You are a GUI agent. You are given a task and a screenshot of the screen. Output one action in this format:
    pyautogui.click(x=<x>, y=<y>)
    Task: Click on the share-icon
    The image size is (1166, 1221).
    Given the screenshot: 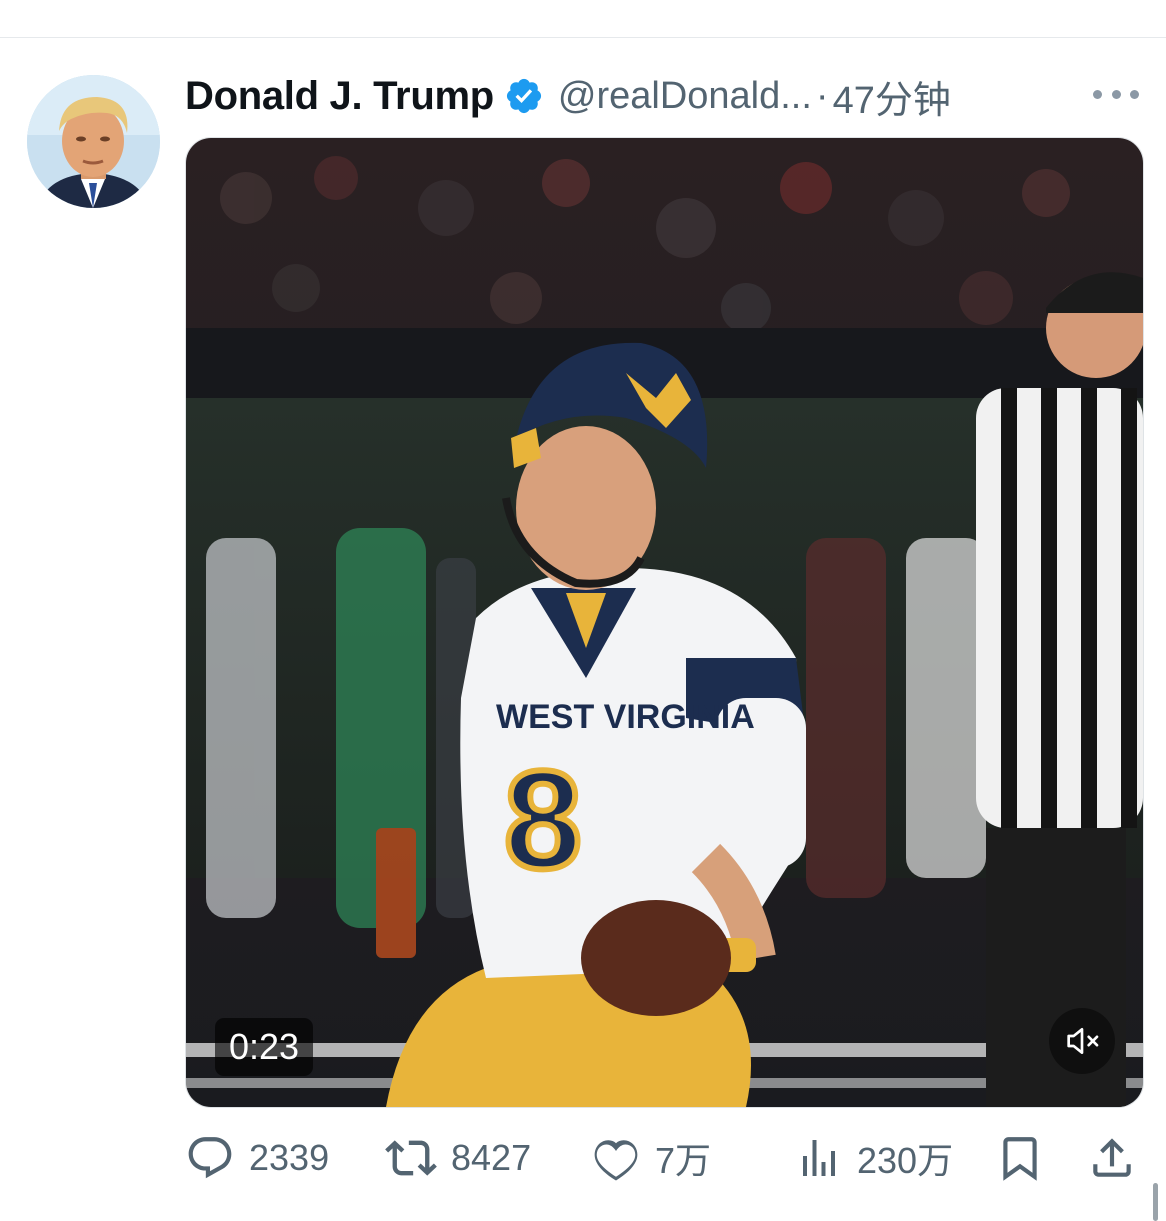 What is the action you would take?
    pyautogui.click(x=1112, y=1157)
    